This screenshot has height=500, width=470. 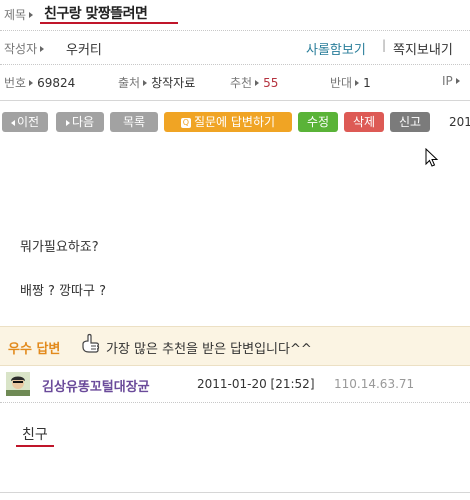 I want to click on best-answer-bar: 우수 답변 가장 많은 추천을 받은 답변입니다^^, so click(x=235, y=346).